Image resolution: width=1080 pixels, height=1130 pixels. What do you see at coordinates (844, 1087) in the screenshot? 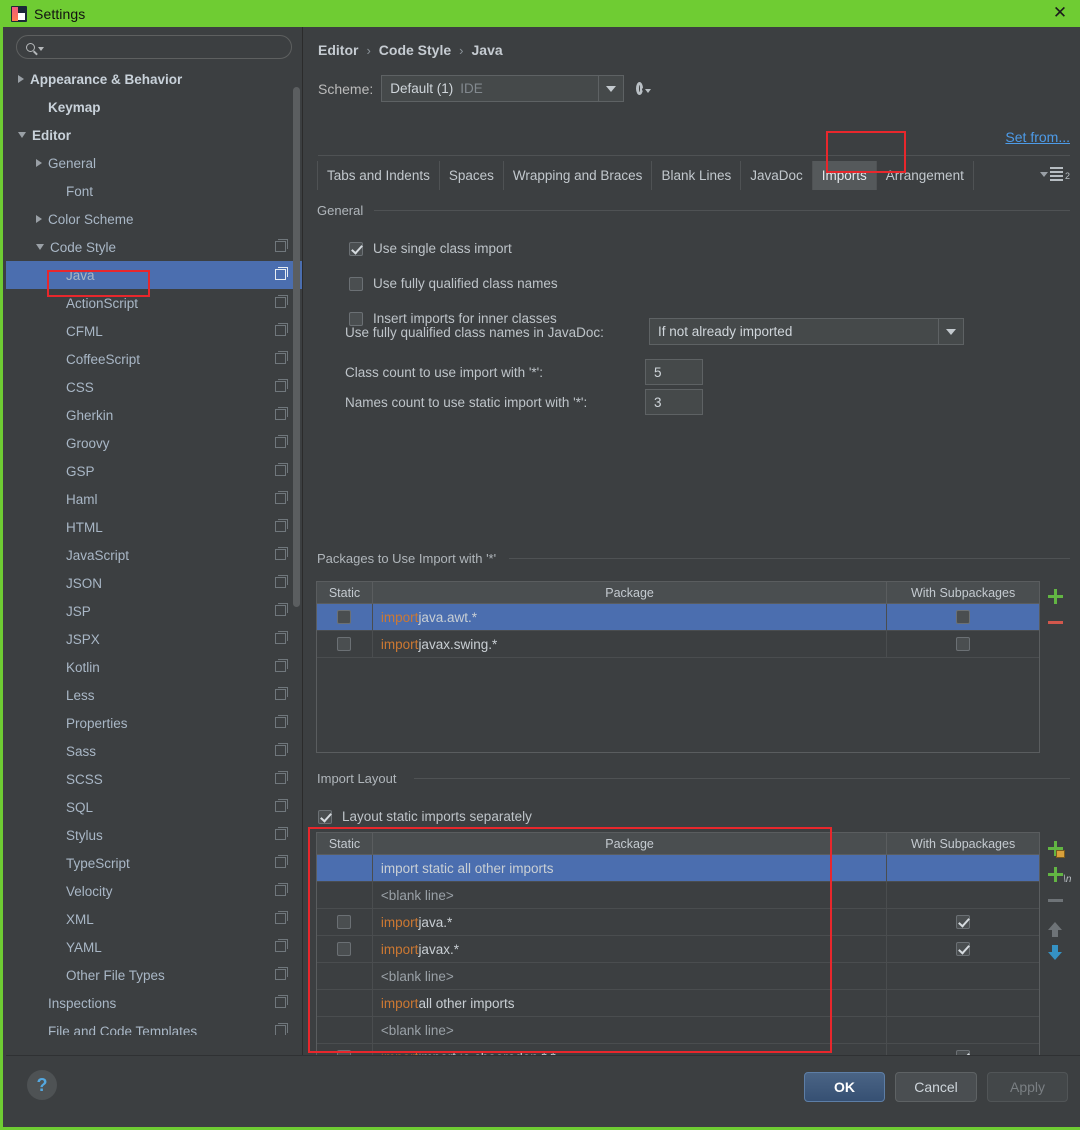
I see `ok-button: OK` at bounding box center [844, 1087].